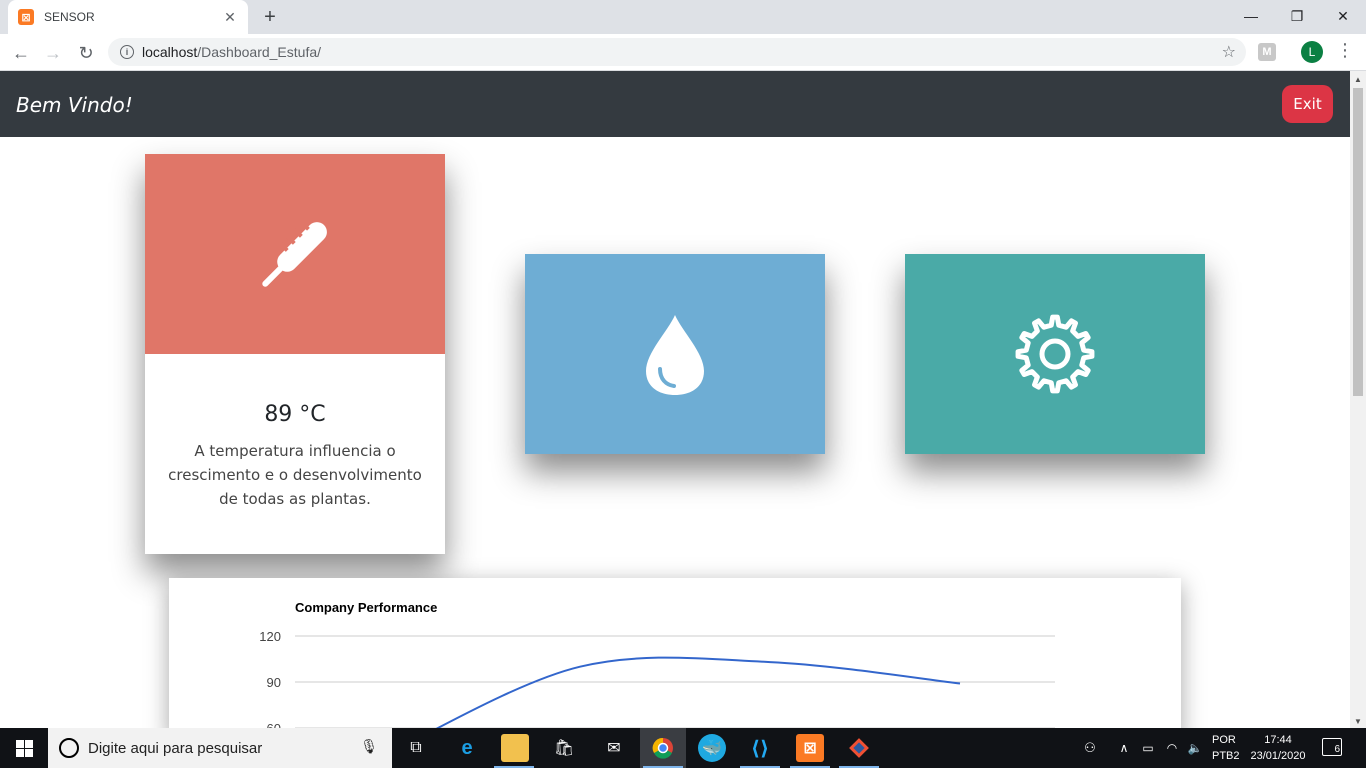  What do you see at coordinates (810, 748) in the screenshot?
I see `xampp-icon: ⊠` at bounding box center [810, 748].